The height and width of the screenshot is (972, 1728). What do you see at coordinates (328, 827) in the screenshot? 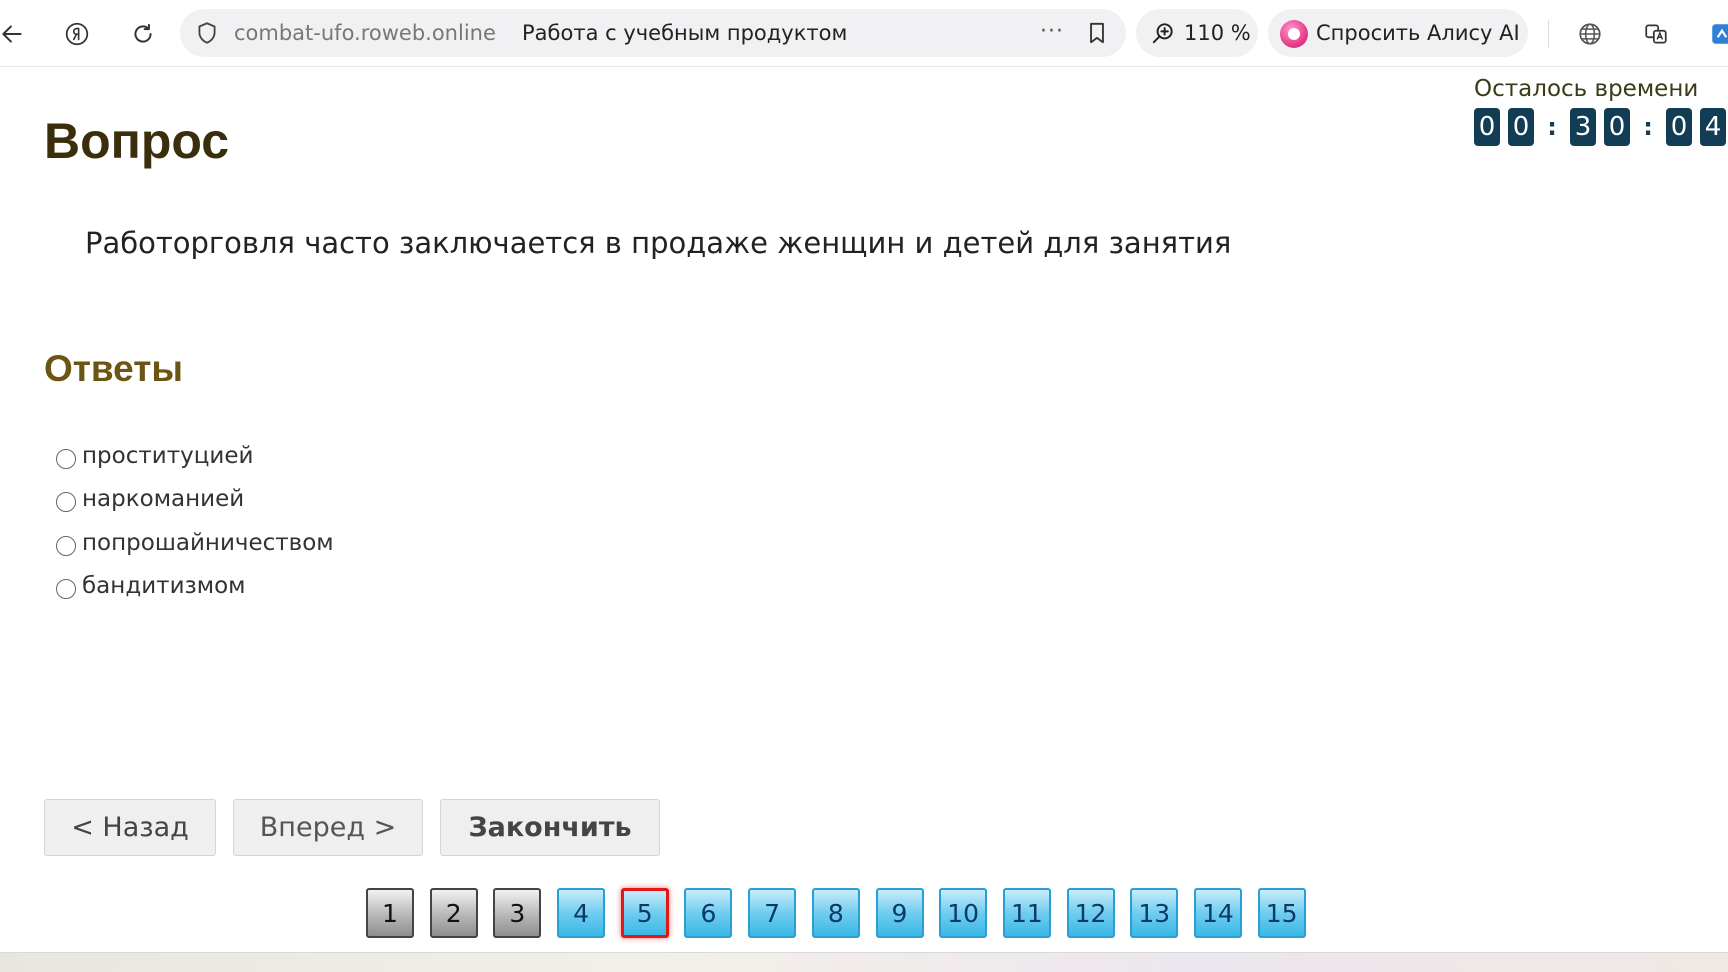
I see `forward-button: Вперед >` at bounding box center [328, 827].